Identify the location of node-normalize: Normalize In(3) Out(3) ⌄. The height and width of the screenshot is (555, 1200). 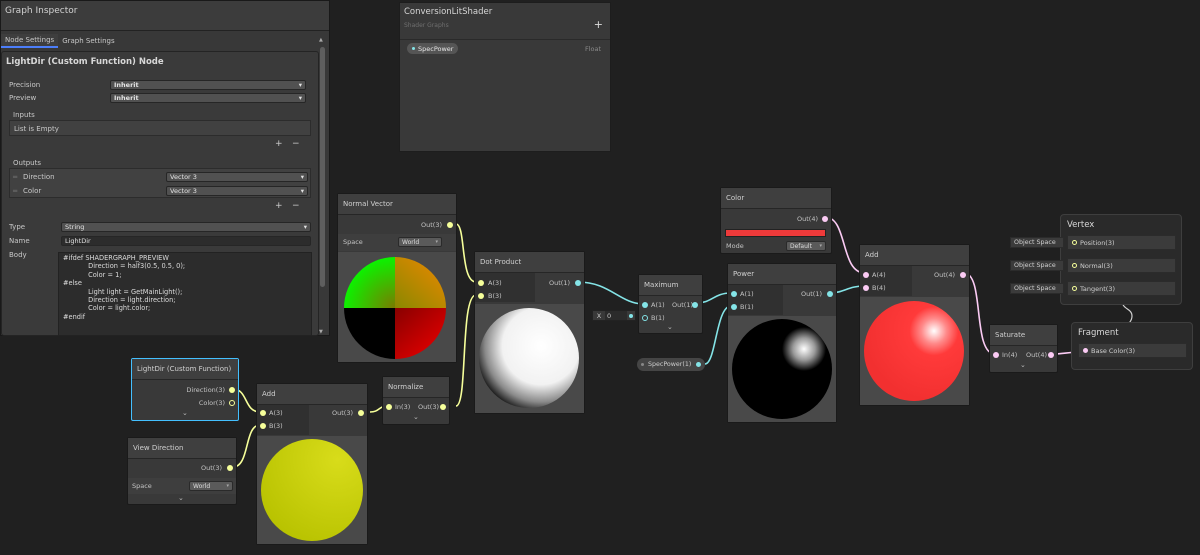
(416, 400).